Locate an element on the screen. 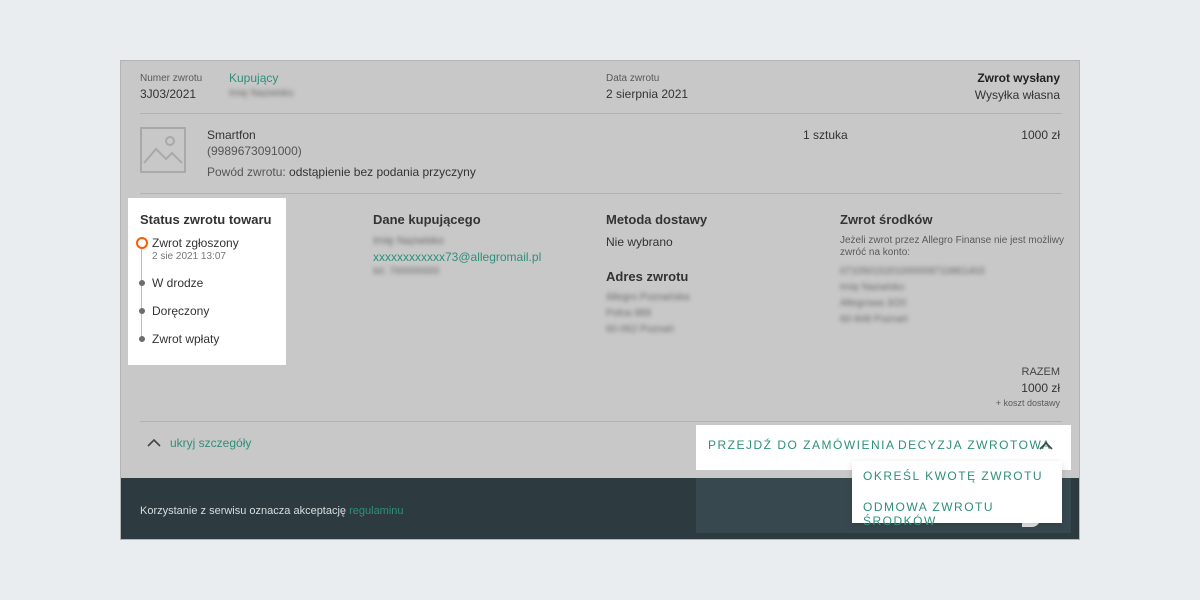  footer-text-label: Korzystanie z serwisu oznacza akceptację is located at coordinates (243, 511).